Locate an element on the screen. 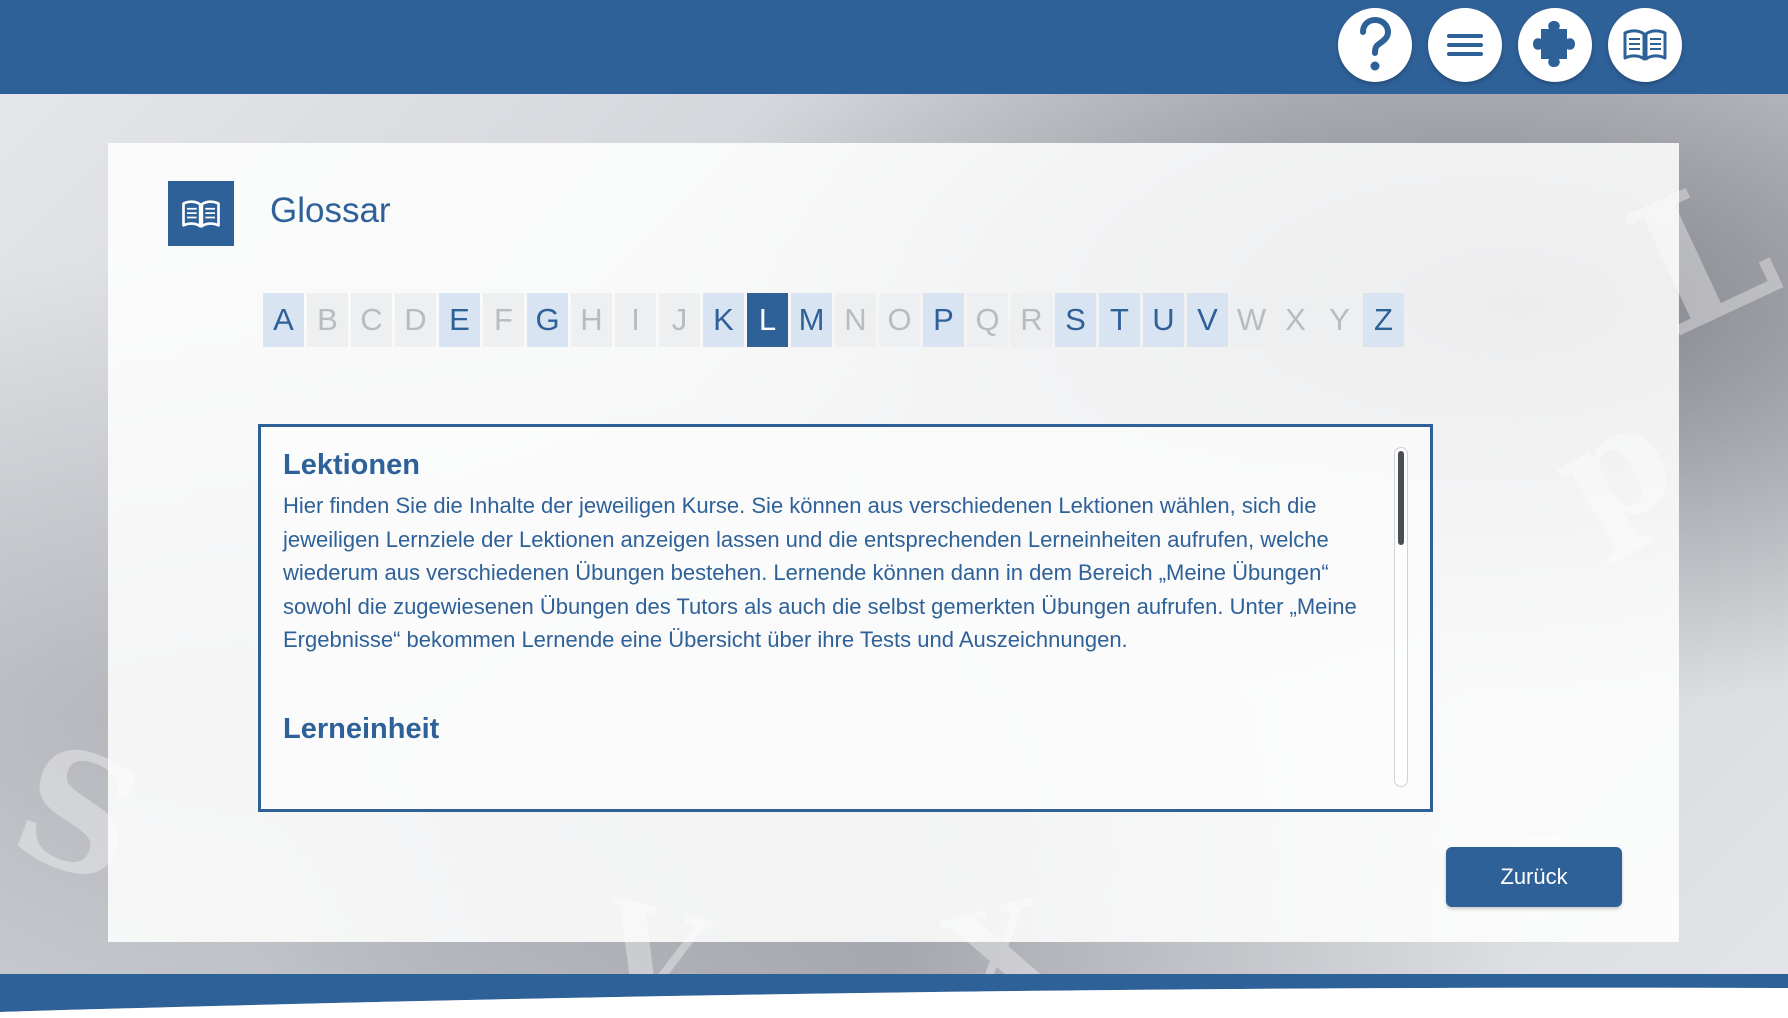 This screenshot has height=1018, width=1788. help-button is located at coordinates (1375, 45).